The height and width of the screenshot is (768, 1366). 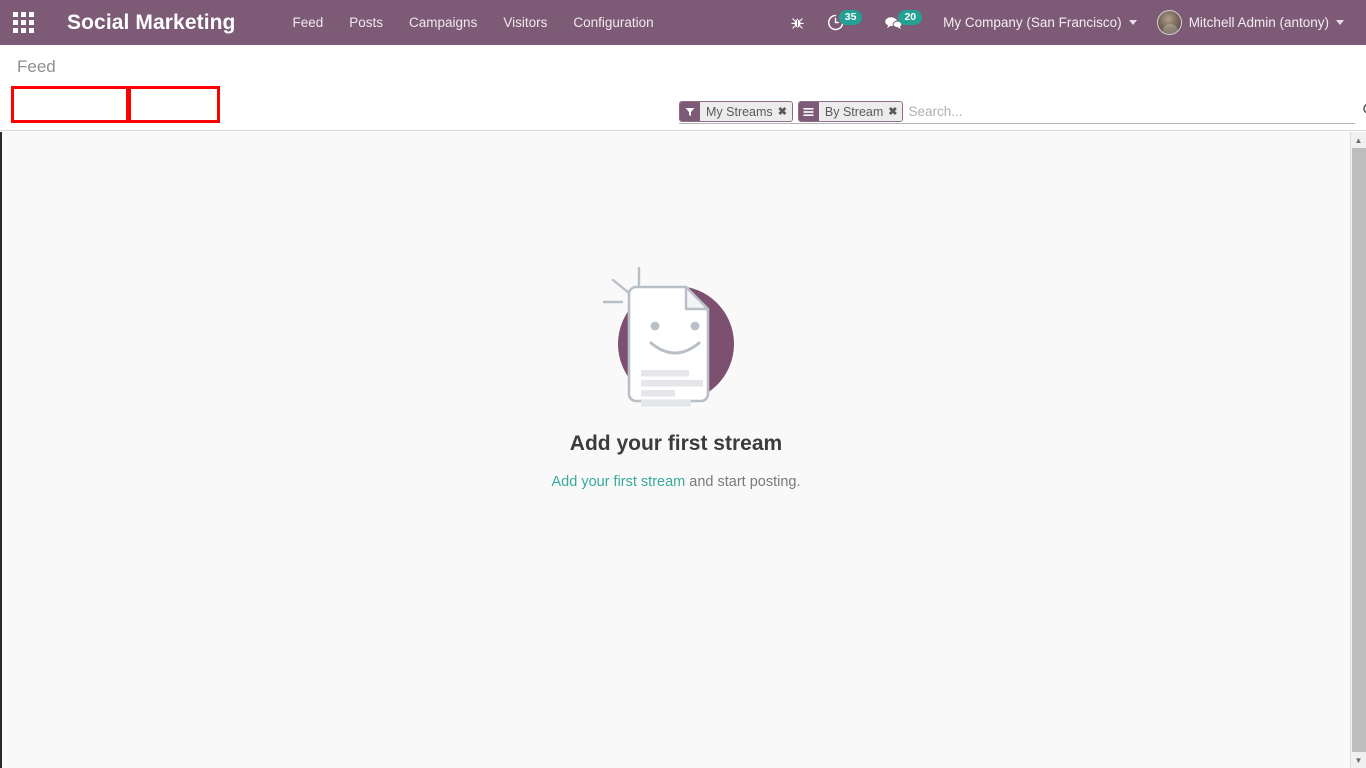 What do you see at coordinates (1131, 111) in the screenshot?
I see `search-input` at bounding box center [1131, 111].